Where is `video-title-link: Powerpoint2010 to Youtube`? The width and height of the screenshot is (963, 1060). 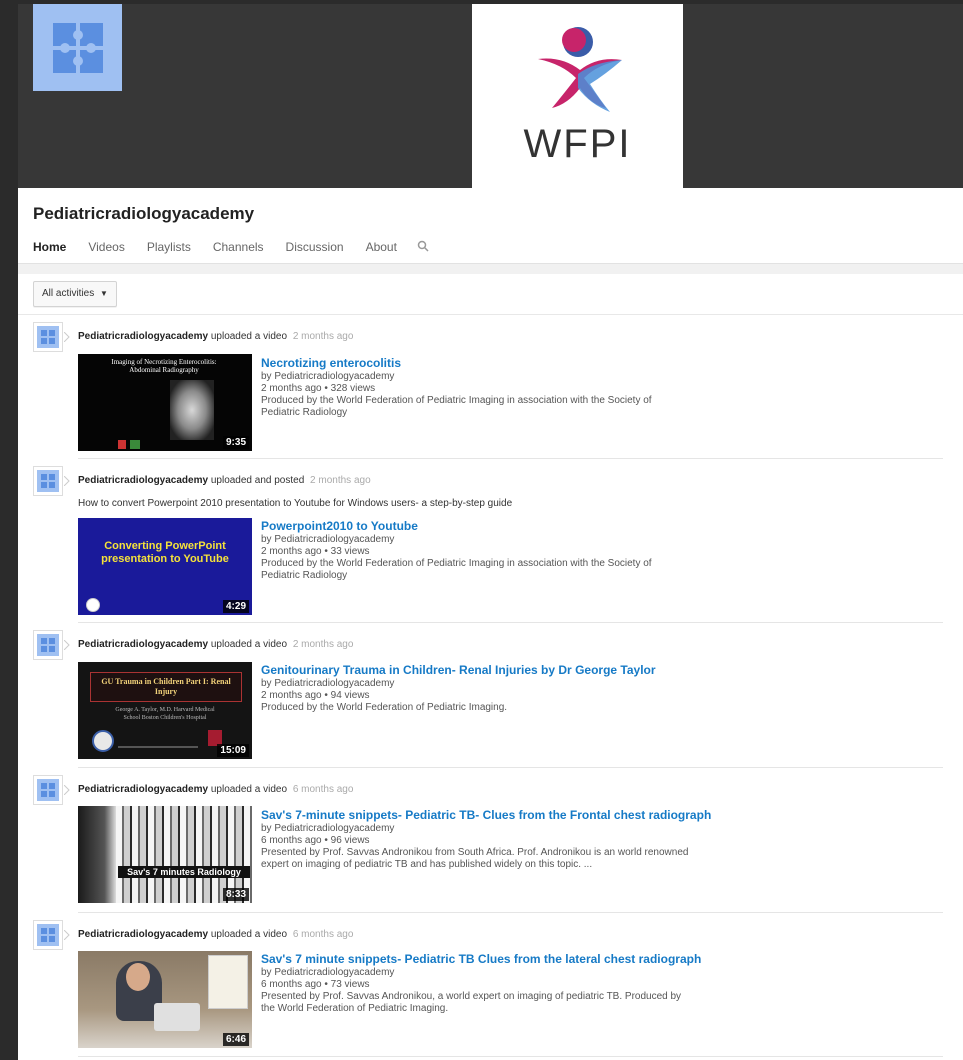
video-title-link: Powerpoint2010 to Youtube is located at coordinates (339, 526).